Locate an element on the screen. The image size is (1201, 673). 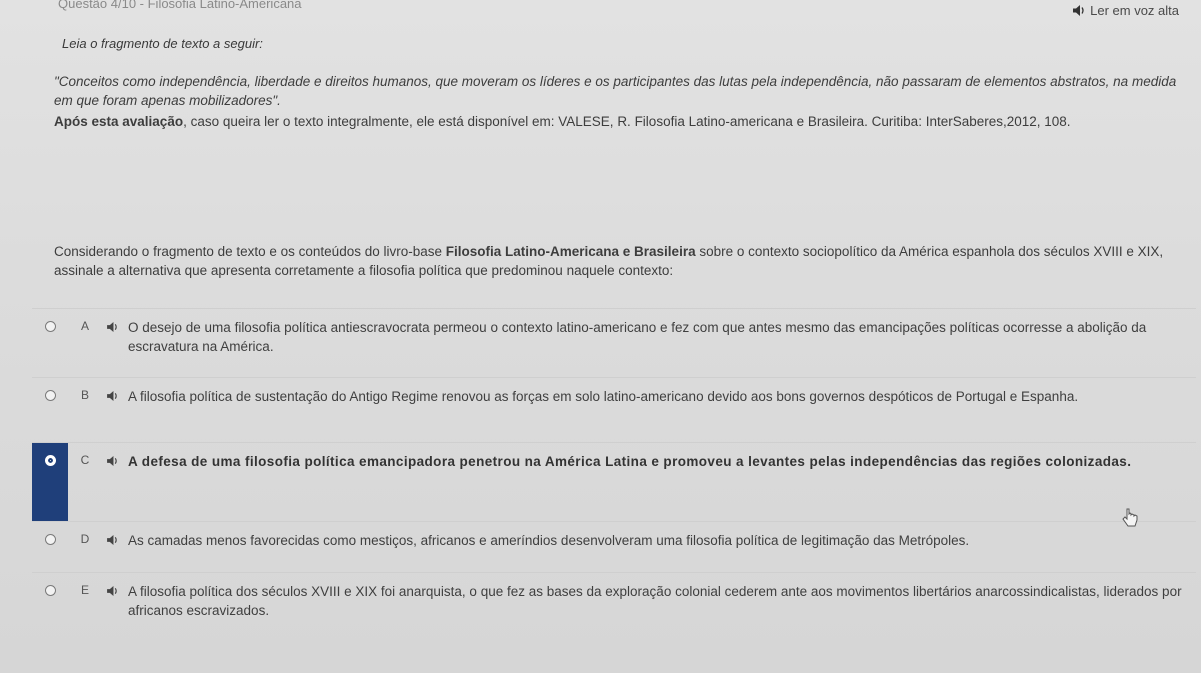
option-letter: C is located at coordinates (85, 460).